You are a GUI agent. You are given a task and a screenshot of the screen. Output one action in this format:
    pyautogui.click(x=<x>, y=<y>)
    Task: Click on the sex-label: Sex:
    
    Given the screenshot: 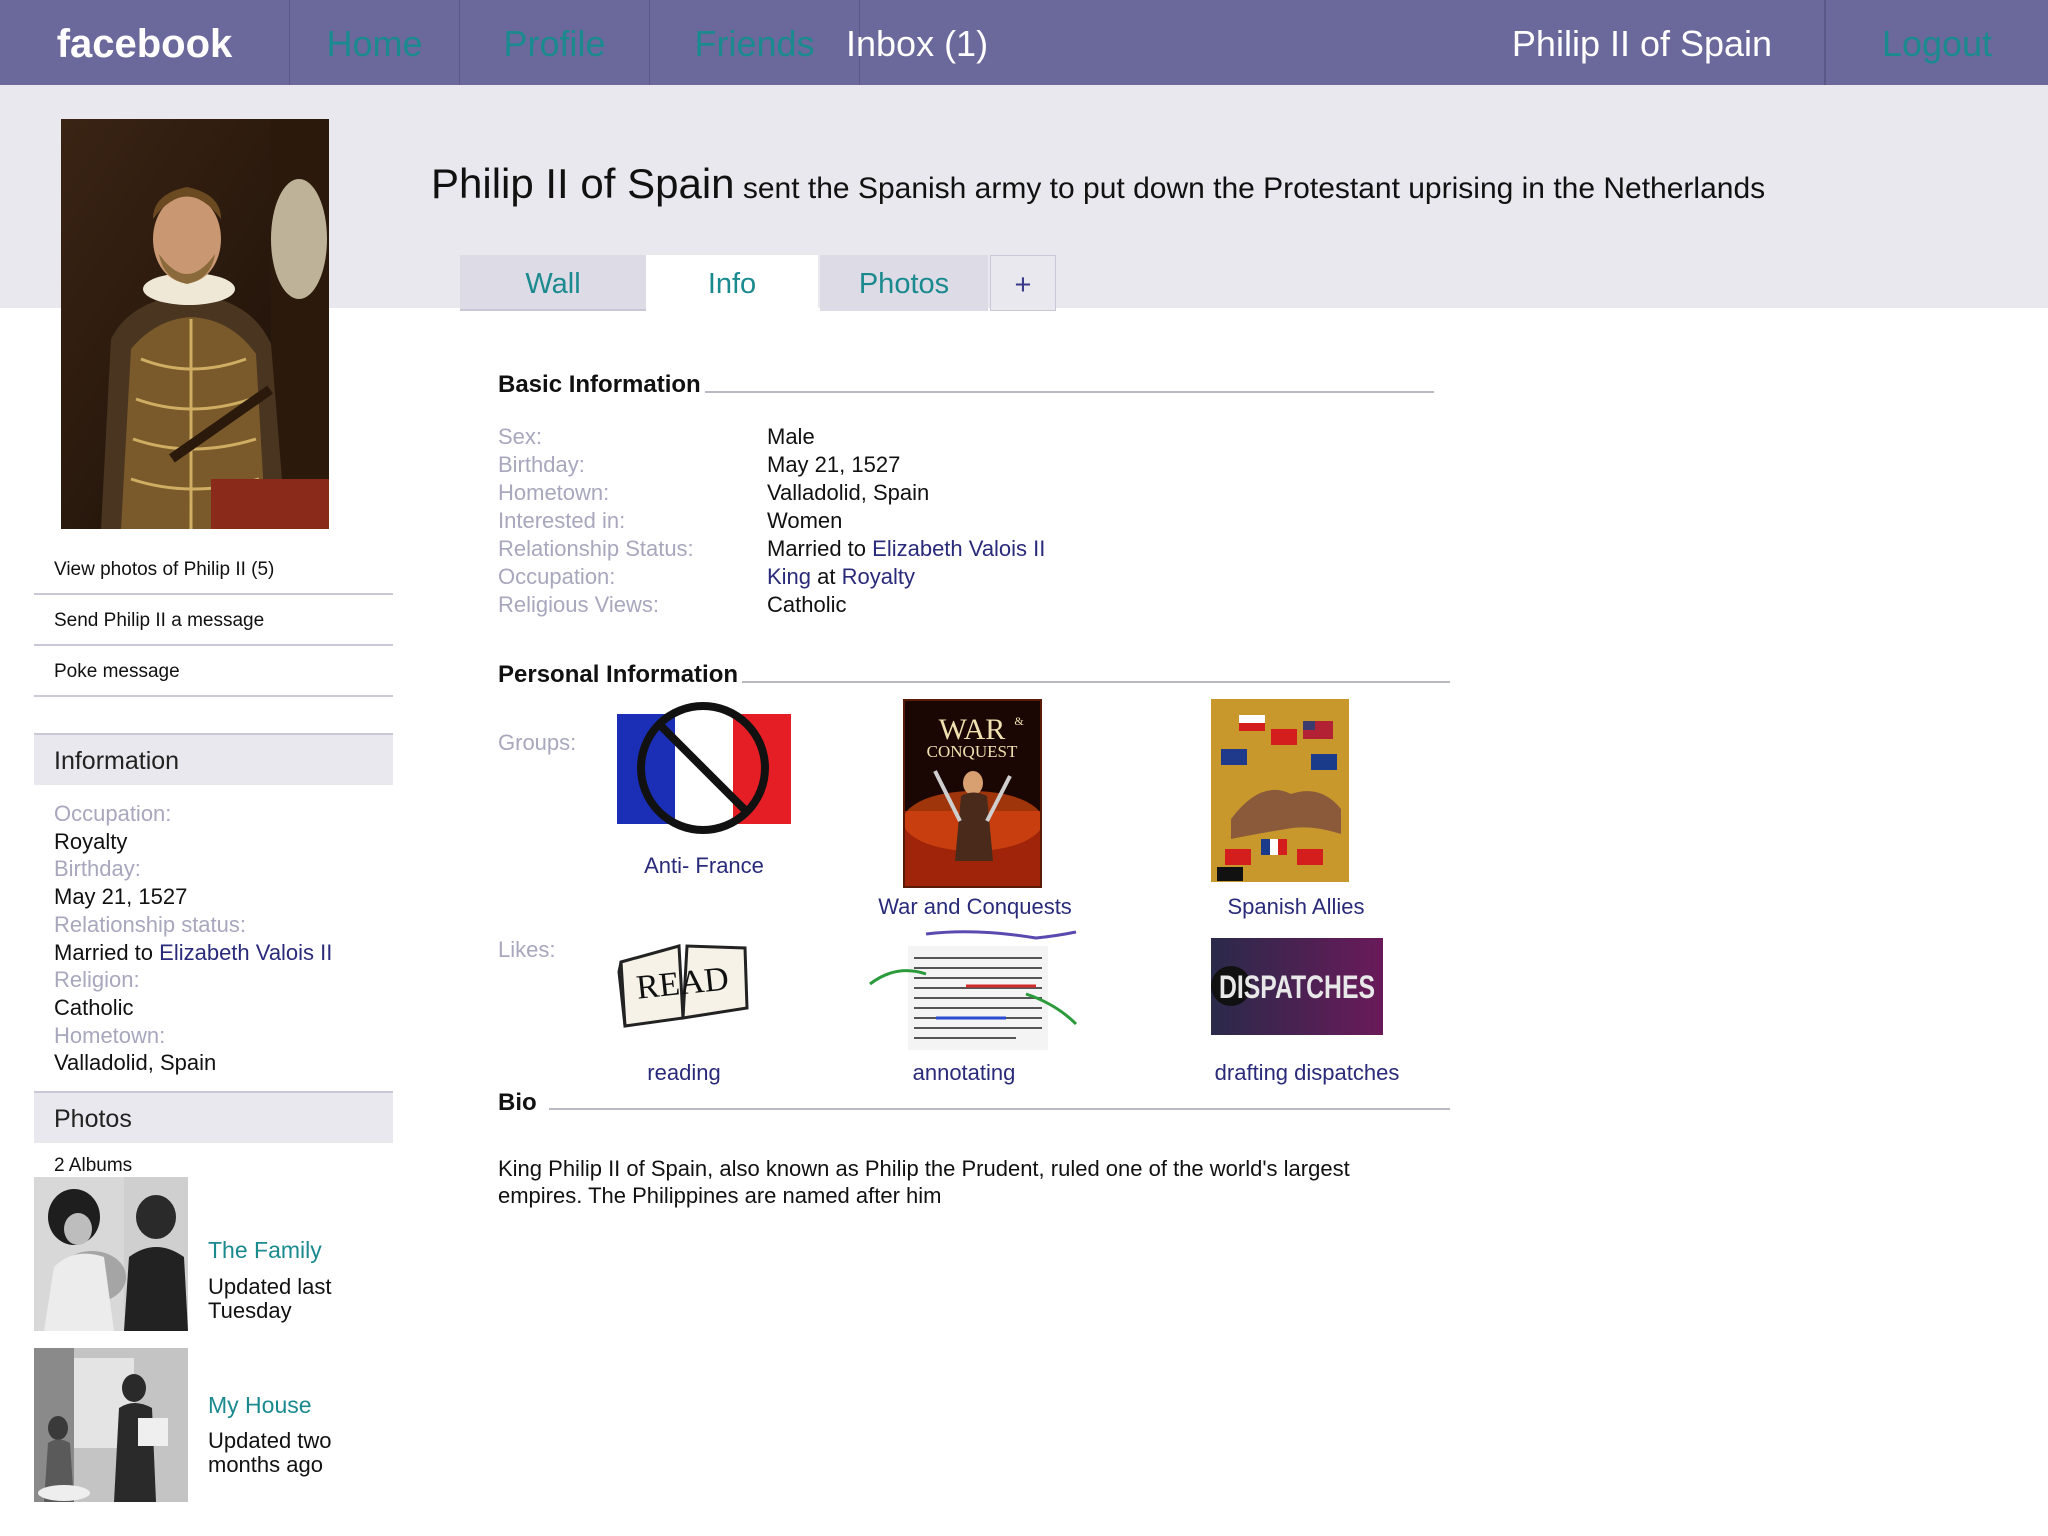 What is the action you would take?
    pyautogui.click(x=520, y=436)
    